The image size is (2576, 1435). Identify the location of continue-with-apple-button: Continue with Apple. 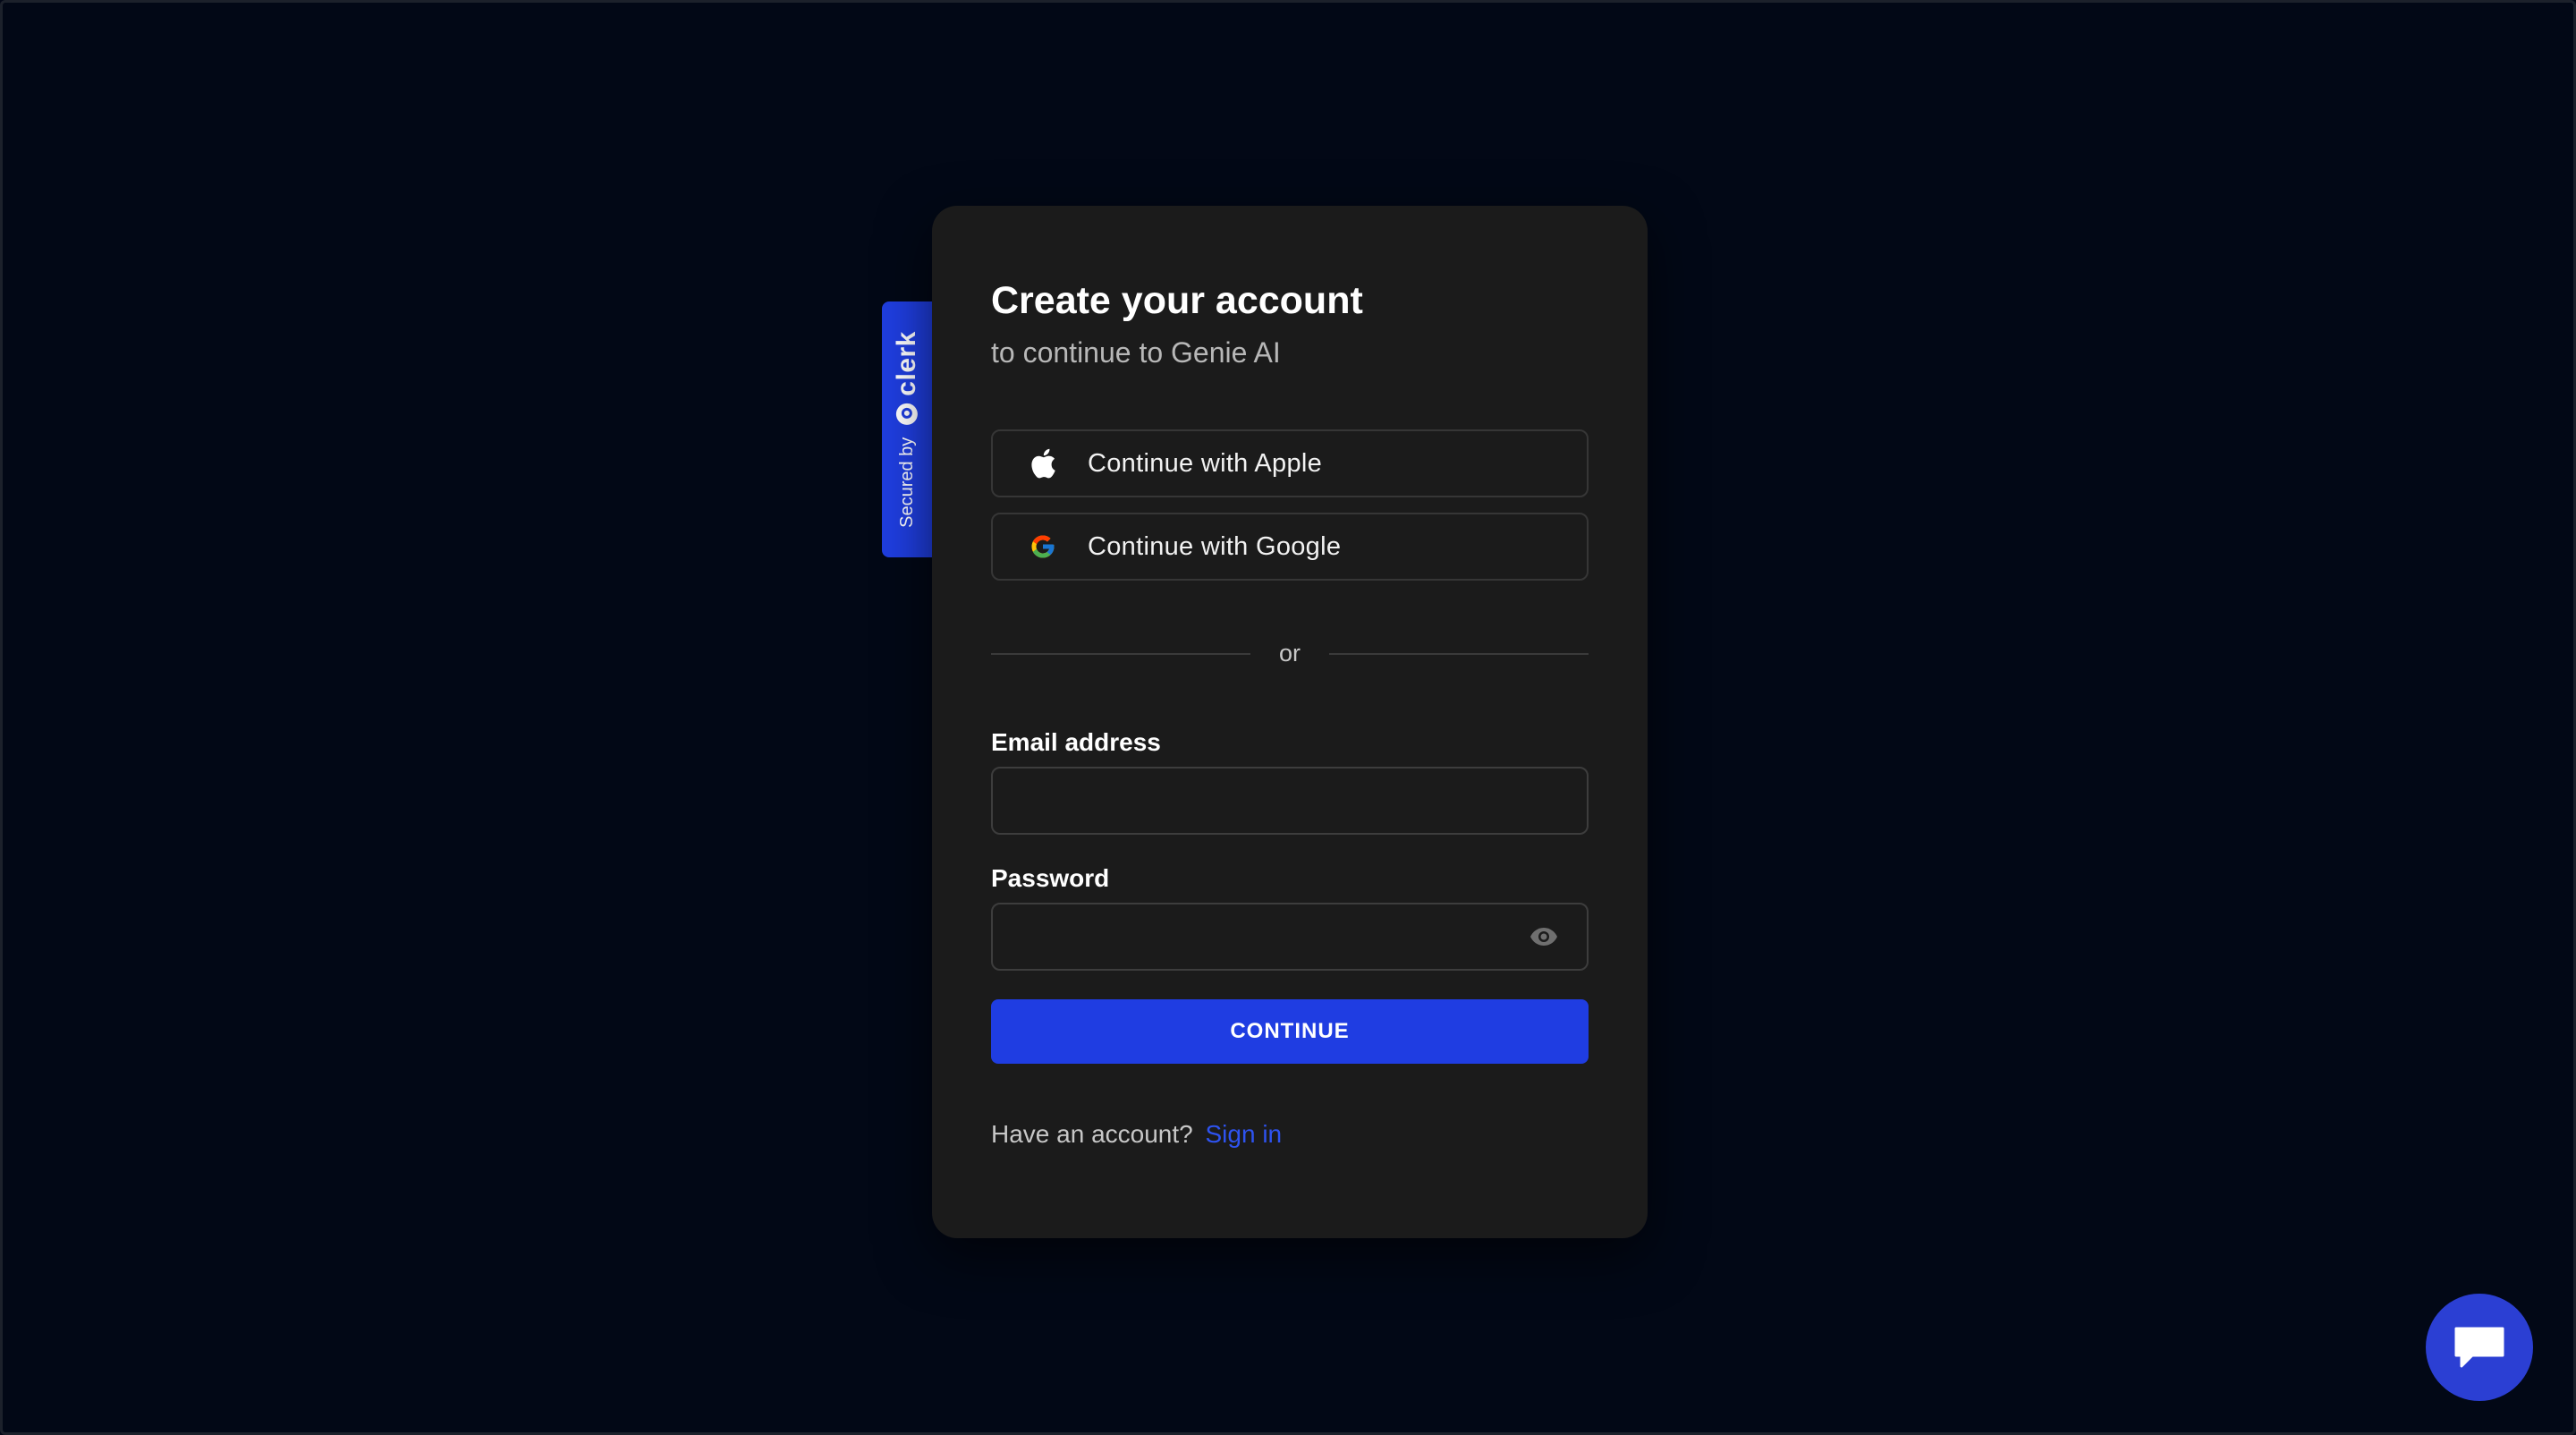
(1290, 463).